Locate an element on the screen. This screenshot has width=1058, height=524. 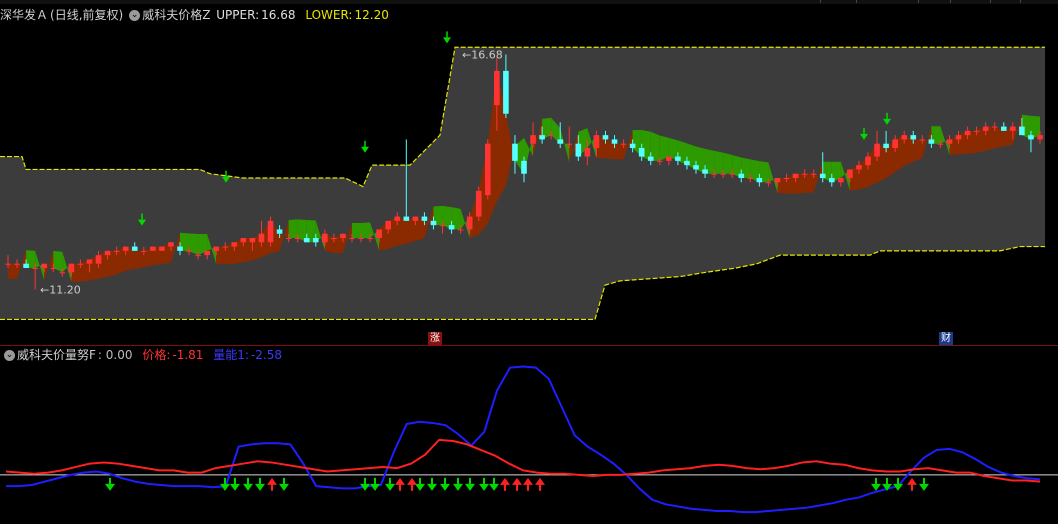
event-cai-badge: 财 is located at coordinates (946, 338).